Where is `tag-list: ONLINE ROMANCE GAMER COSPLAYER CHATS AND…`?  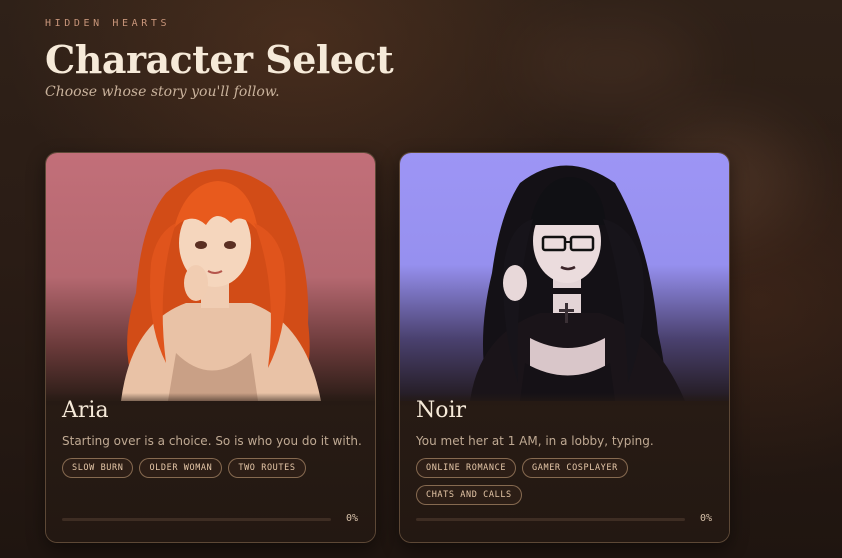
tag-list: ONLINE ROMANCE GAMER COSPLAYER CHATS AND… is located at coordinates (566, 481).